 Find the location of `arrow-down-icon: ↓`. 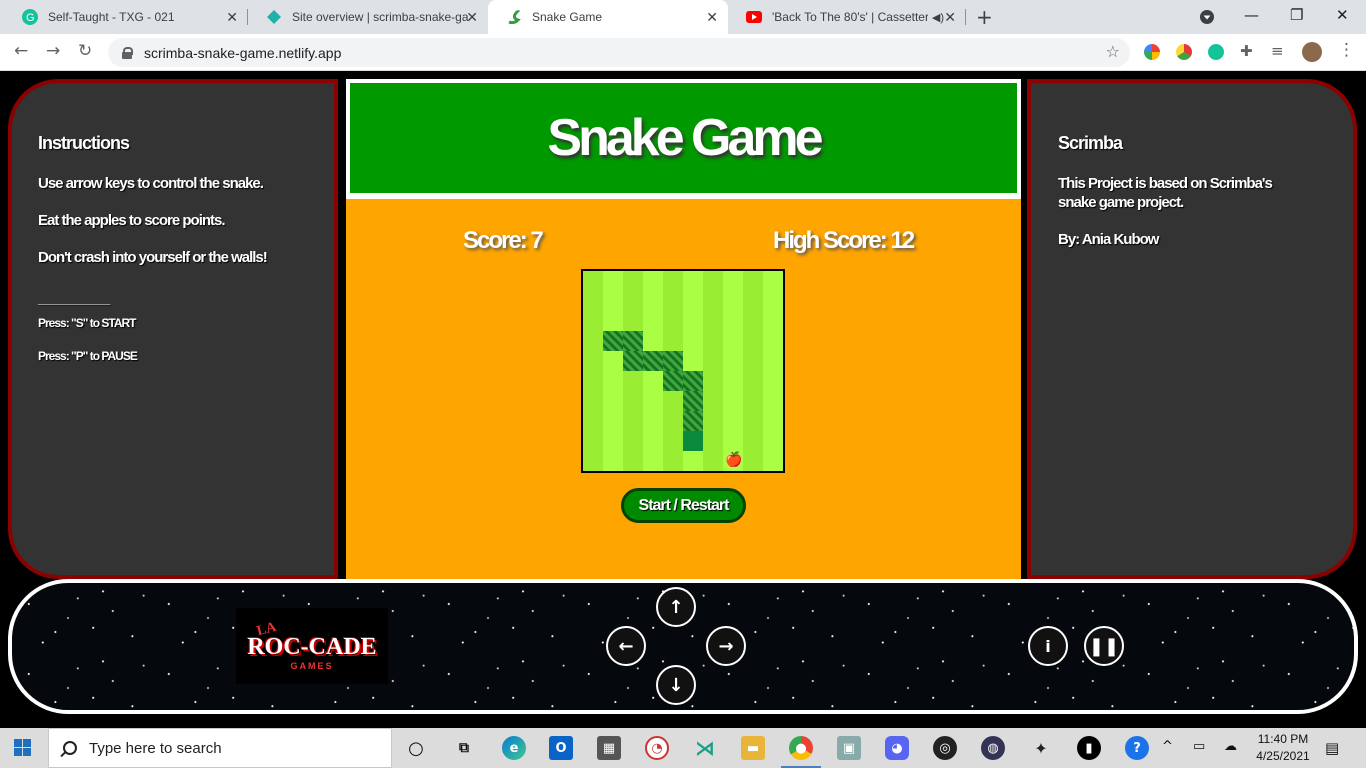

arrow-down-icon: ↓ is located at coordinates (676, 685).